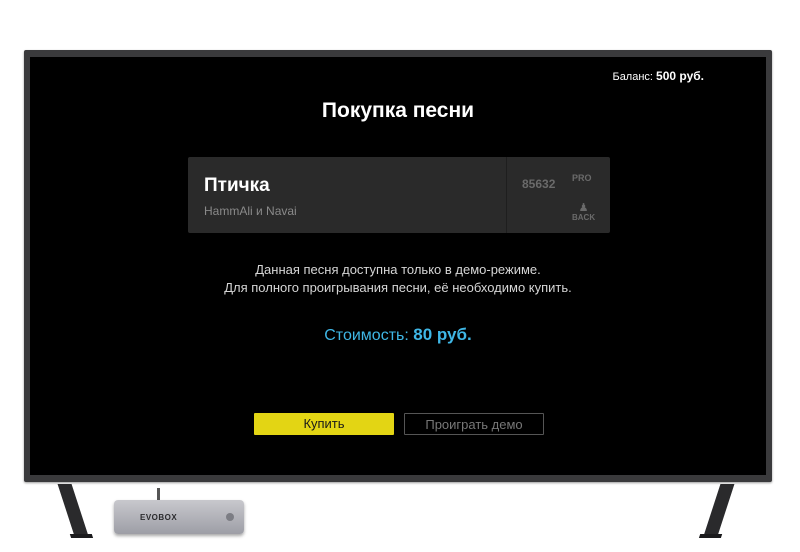  What do you see at coordinates (584, 217) in the screenshot?
I see `back-badge-label: BACK` at bounding box center [584, 217].